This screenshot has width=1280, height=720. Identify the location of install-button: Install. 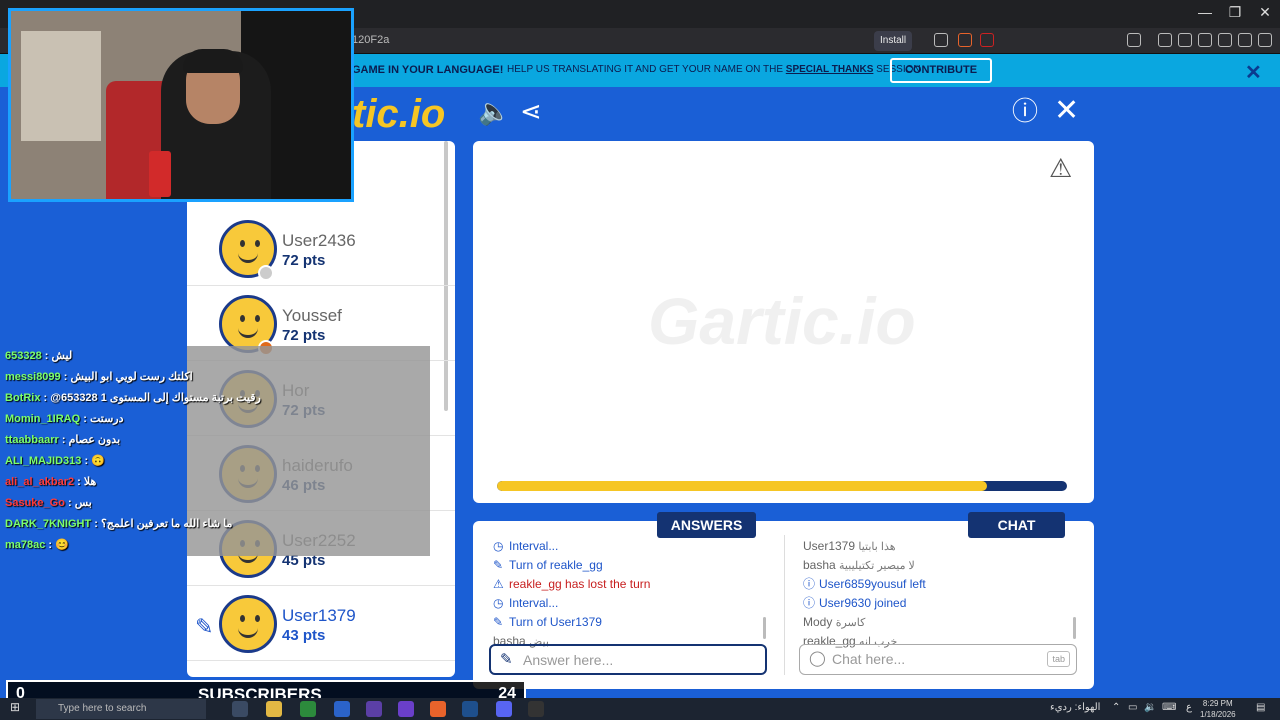
(893, 41).